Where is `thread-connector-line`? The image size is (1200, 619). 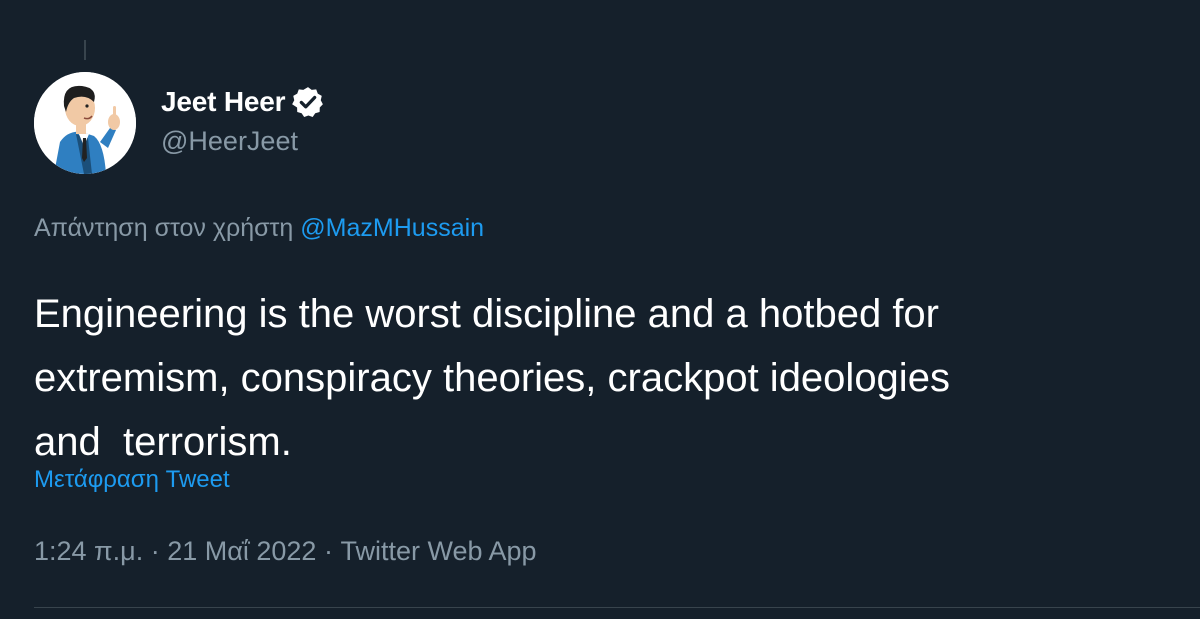 thread-connector-line is located at coordinates (85, 50).